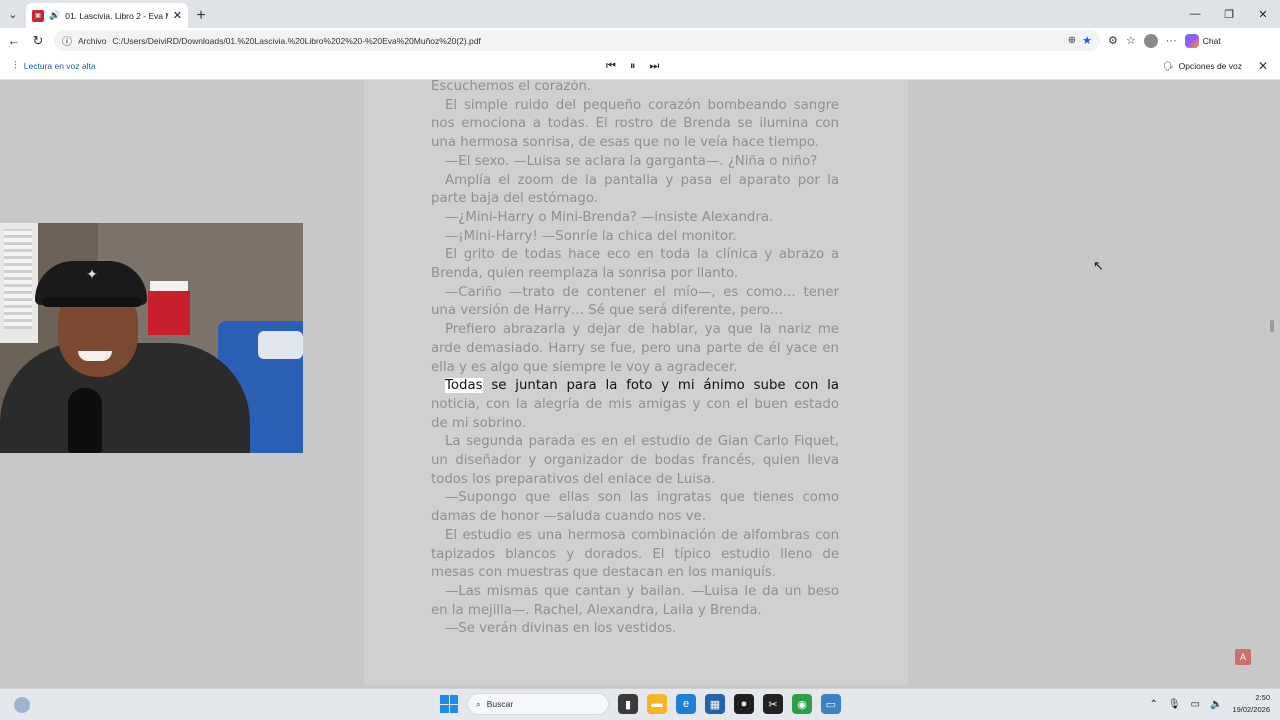 Image resolution: width=1280 pixels, height=720 pixels. Describe the element at coordinates (151, 338) in the screenshot. I see `webcam-overlay: ✦` at that location.